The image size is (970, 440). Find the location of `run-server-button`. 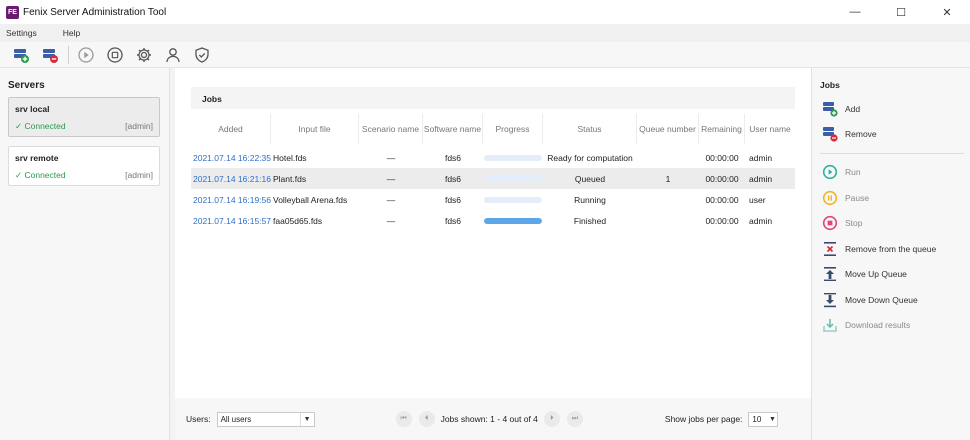

run-server-button is located at coordinates (86, 55).